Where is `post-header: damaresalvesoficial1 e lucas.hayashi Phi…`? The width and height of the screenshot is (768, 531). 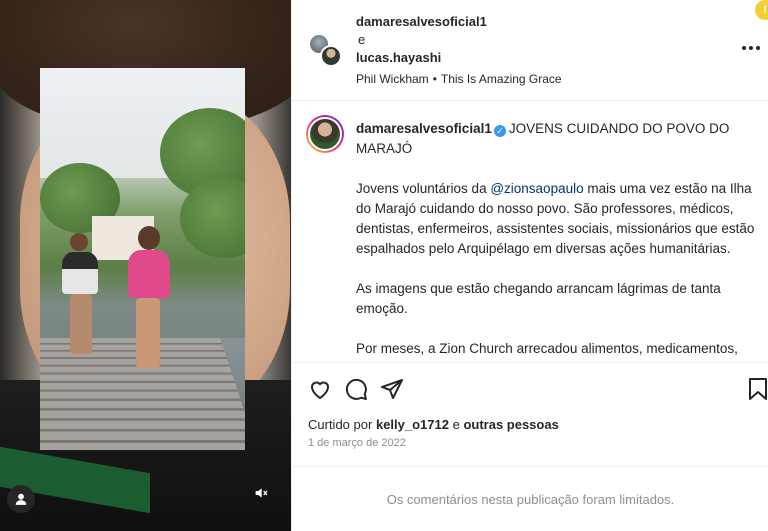
post-header: damaresalvesoficial1 e lucas.hayashi Phi… is located at coordinates (530, 50).